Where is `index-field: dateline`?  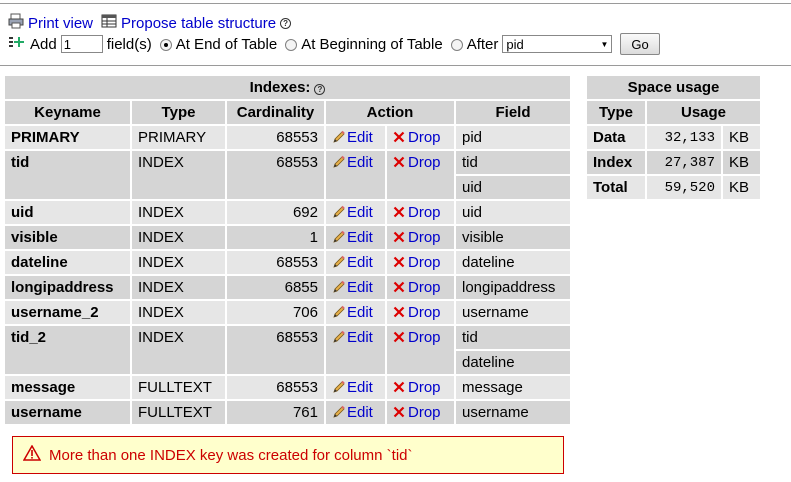
index-field: dateline is located at coordinates (513, 262).